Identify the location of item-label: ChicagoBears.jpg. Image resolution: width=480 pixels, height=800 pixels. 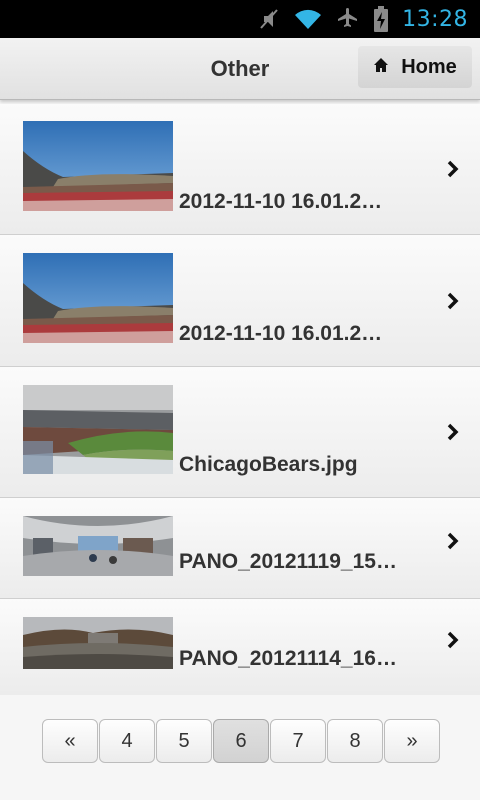
(268, 464).